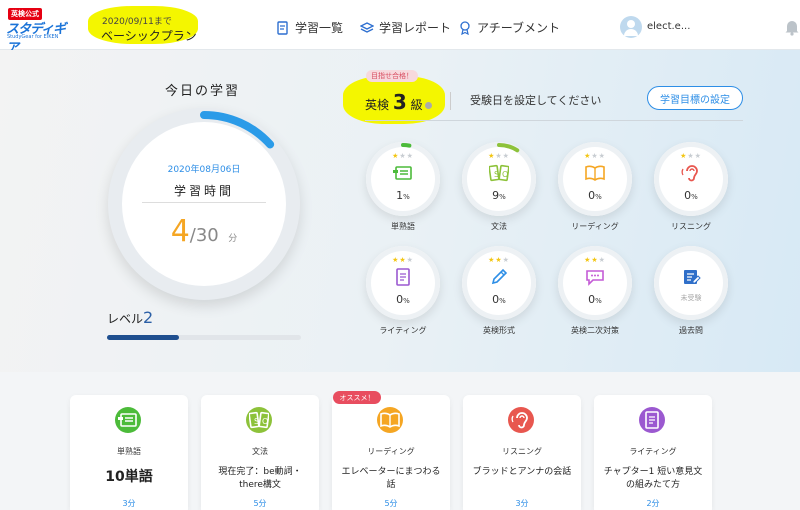 This screenshot has height=510, width=800. What do you see at coordinates (428, 105) in the screenshot?
I see `settings-gear-icon` at bounding box center [428, 105].